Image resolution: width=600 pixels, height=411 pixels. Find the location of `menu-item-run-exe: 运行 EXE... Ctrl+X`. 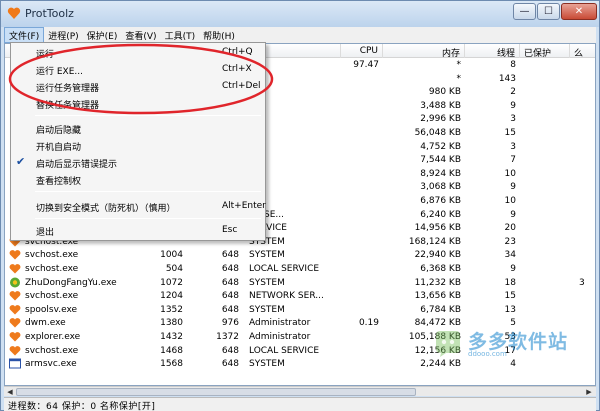

menu-item-run-exe: 运行 EXE... Ctrl+X is located at coordinates (138, 69).